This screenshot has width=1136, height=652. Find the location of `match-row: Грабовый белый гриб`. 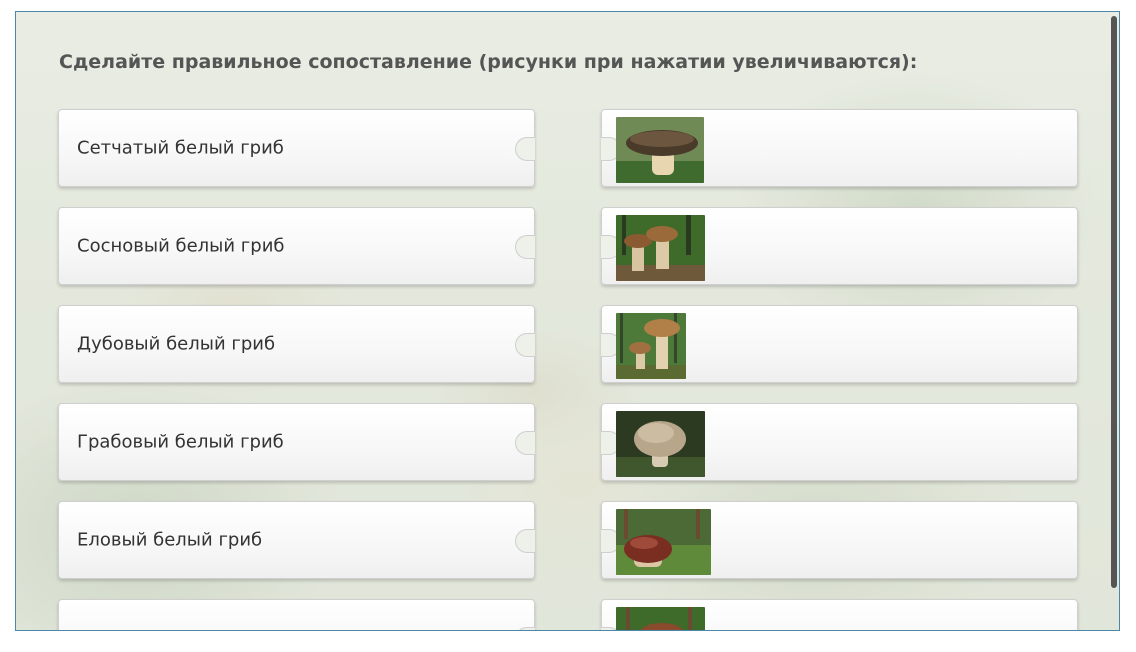

match-row: Грабовый белый гриб is located at coordinates (556, 443).